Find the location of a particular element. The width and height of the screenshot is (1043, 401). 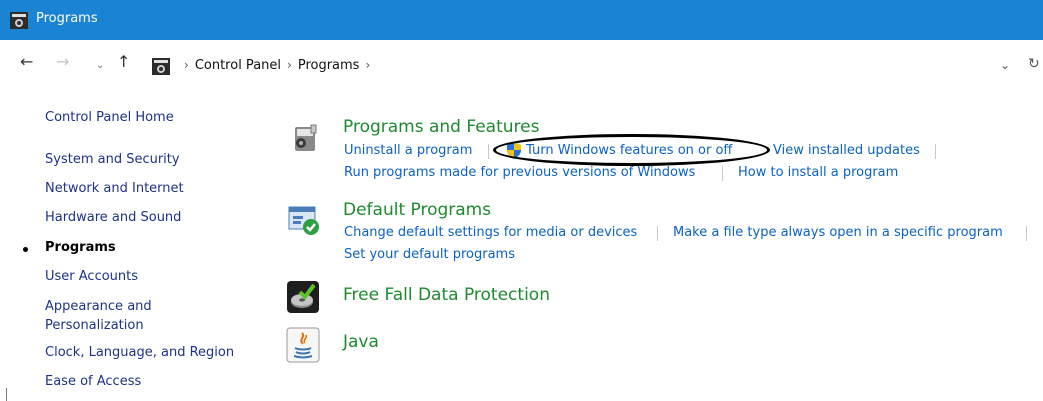

sidebar-item-personalization: Personalization is located at coordinates (94, 325).